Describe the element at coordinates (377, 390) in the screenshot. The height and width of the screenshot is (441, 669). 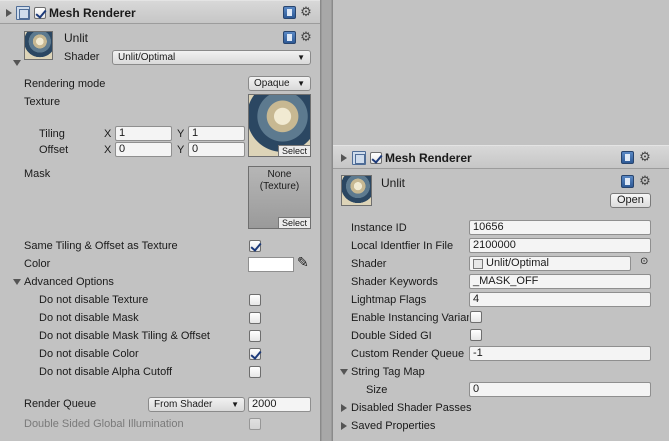
I see `size-label: Size` at that location.